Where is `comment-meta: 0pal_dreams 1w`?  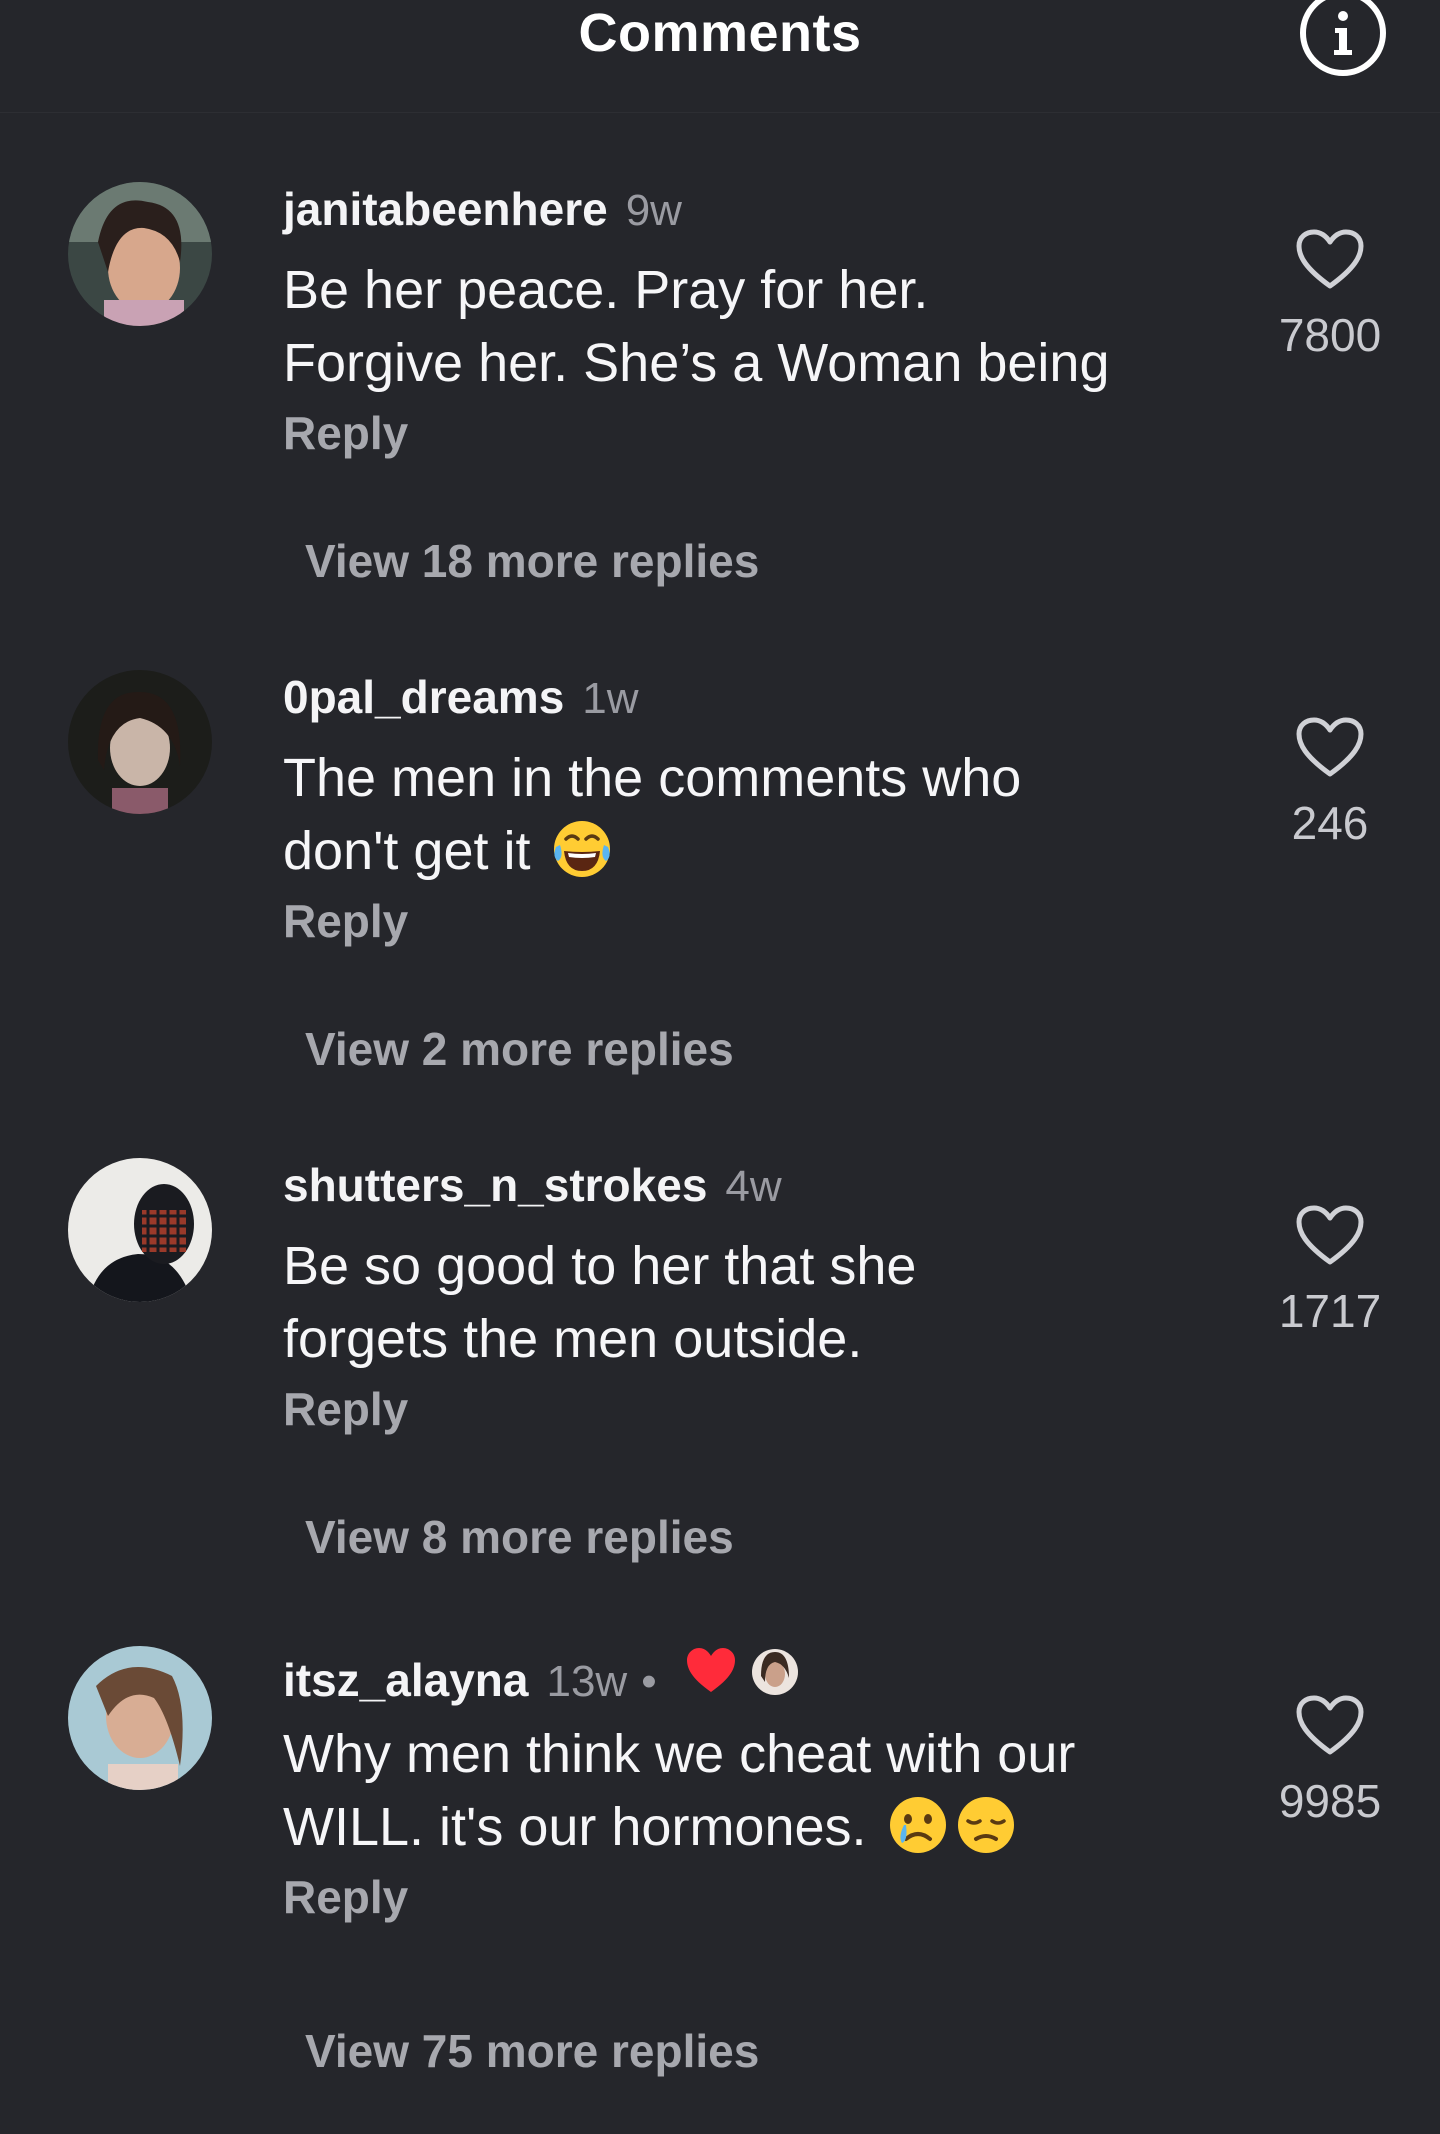
comment-meta: 0pal_dreams 1w is located at coordinates (461, 696).